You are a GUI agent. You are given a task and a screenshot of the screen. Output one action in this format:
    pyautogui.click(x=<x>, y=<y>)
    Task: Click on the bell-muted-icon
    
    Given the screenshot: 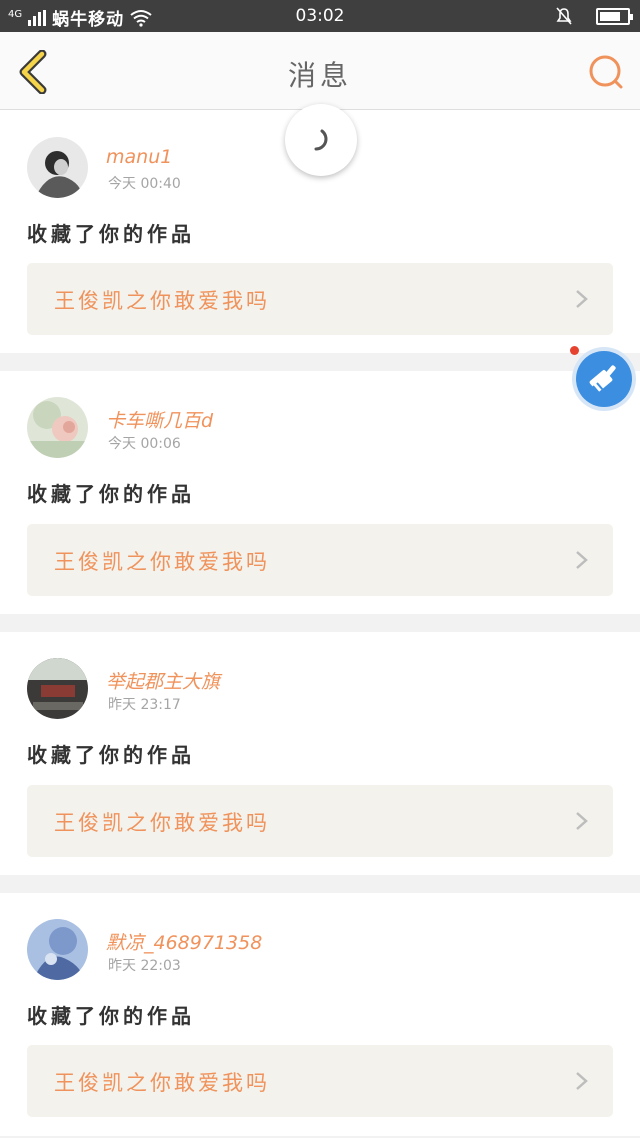 What is the action you would take?
    pyautogui.click(x=564, y=16)
    